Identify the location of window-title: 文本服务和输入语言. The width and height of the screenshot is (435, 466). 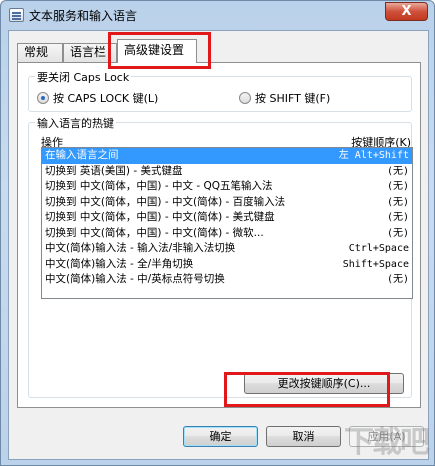
(83, 16).